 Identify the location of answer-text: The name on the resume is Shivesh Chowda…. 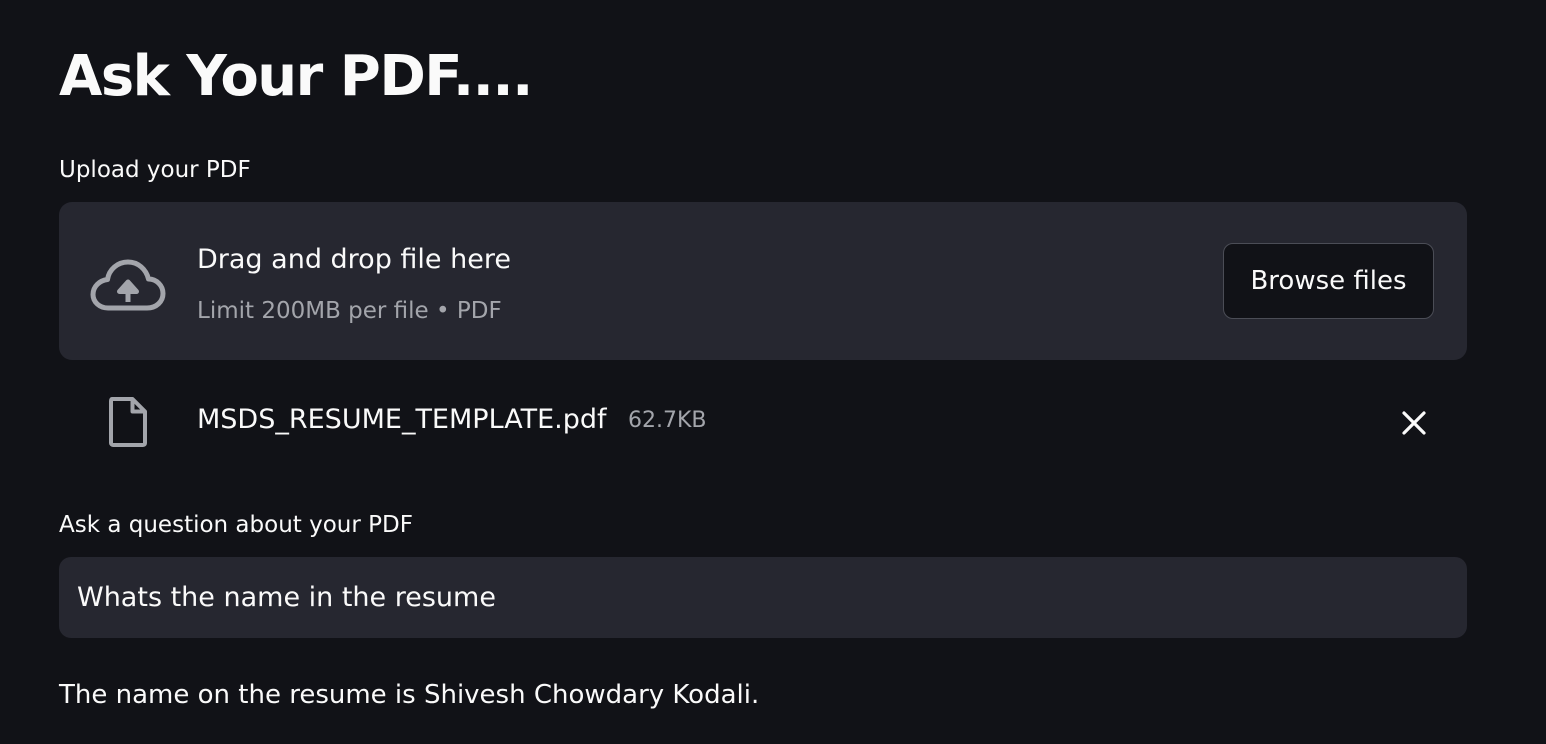
(409, 695).